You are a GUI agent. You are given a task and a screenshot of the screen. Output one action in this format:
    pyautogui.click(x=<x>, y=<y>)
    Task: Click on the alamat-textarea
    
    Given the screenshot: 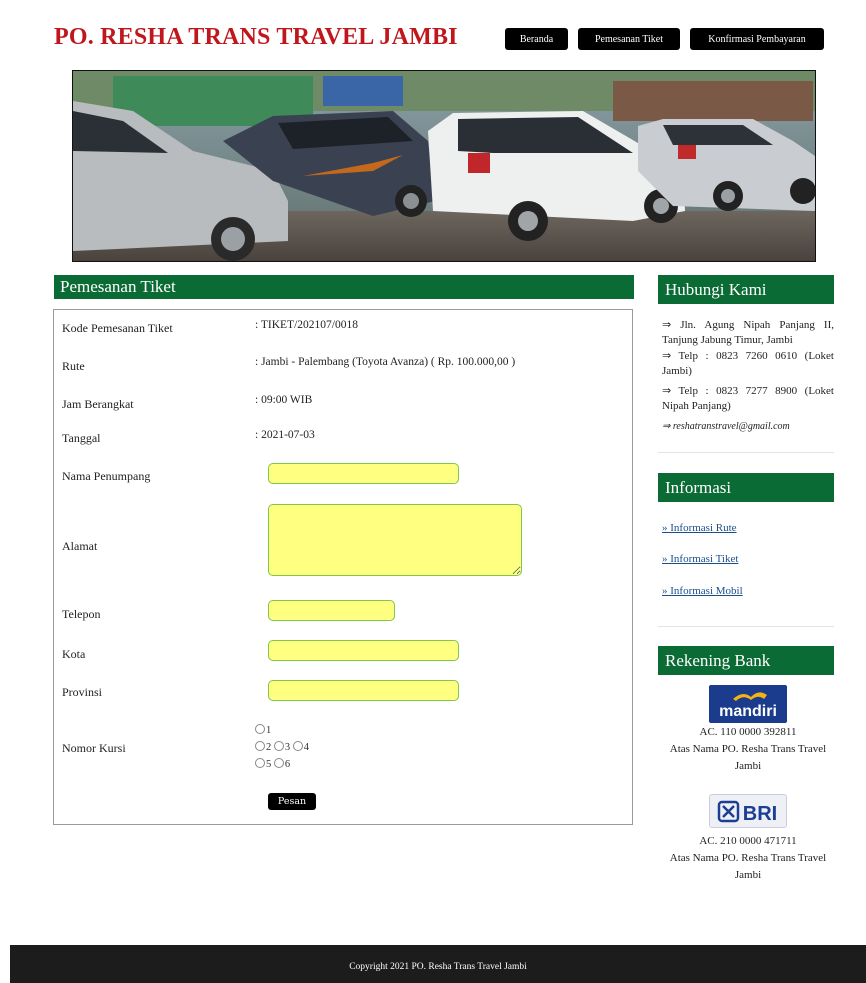 What is the action you would take?
    pyautogui.click(x=395, y=540)
    